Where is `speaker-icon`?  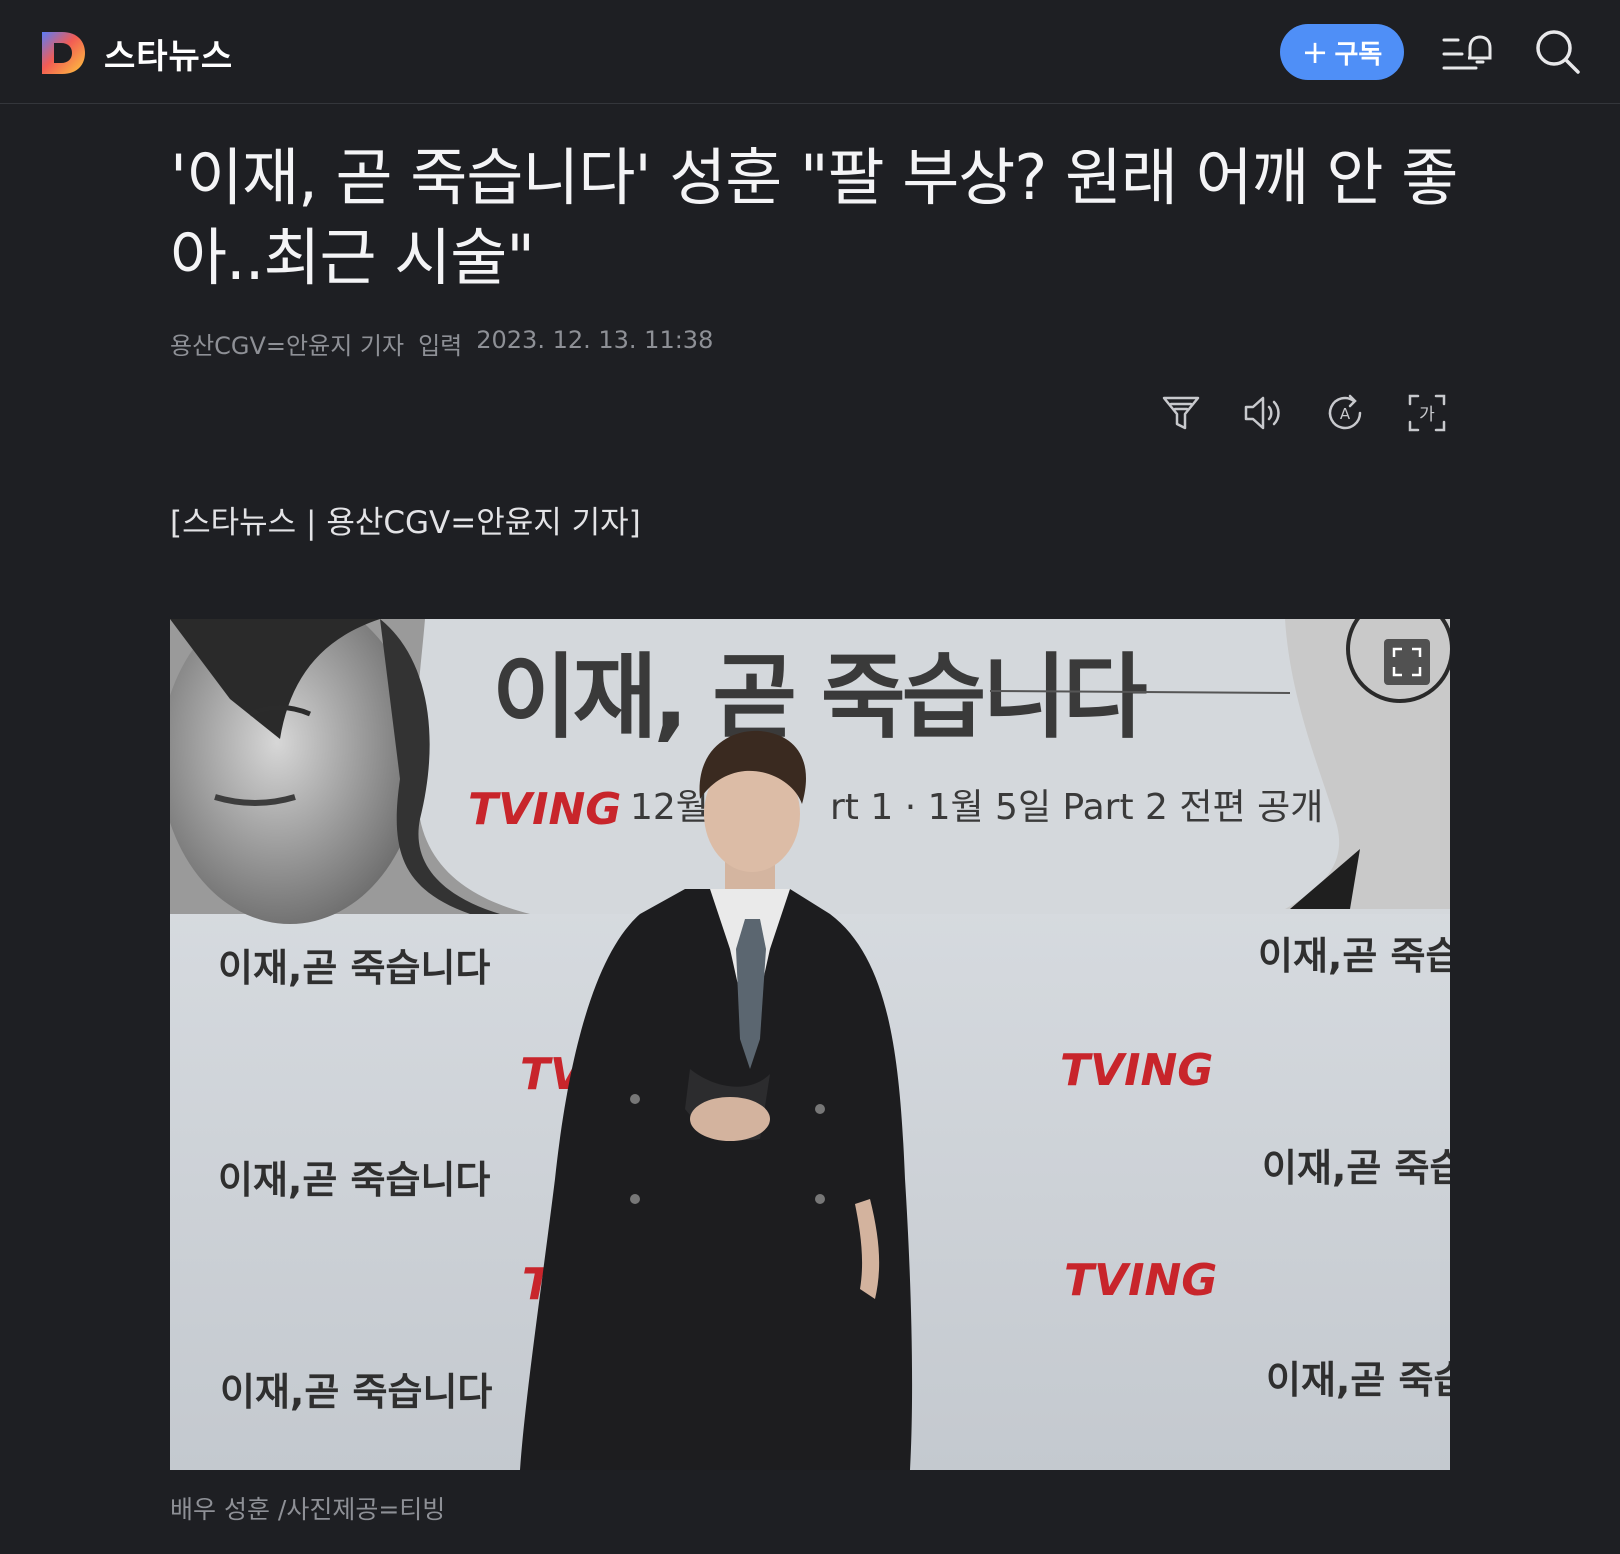
speaker-icon is located at coordinates (1263, 413).